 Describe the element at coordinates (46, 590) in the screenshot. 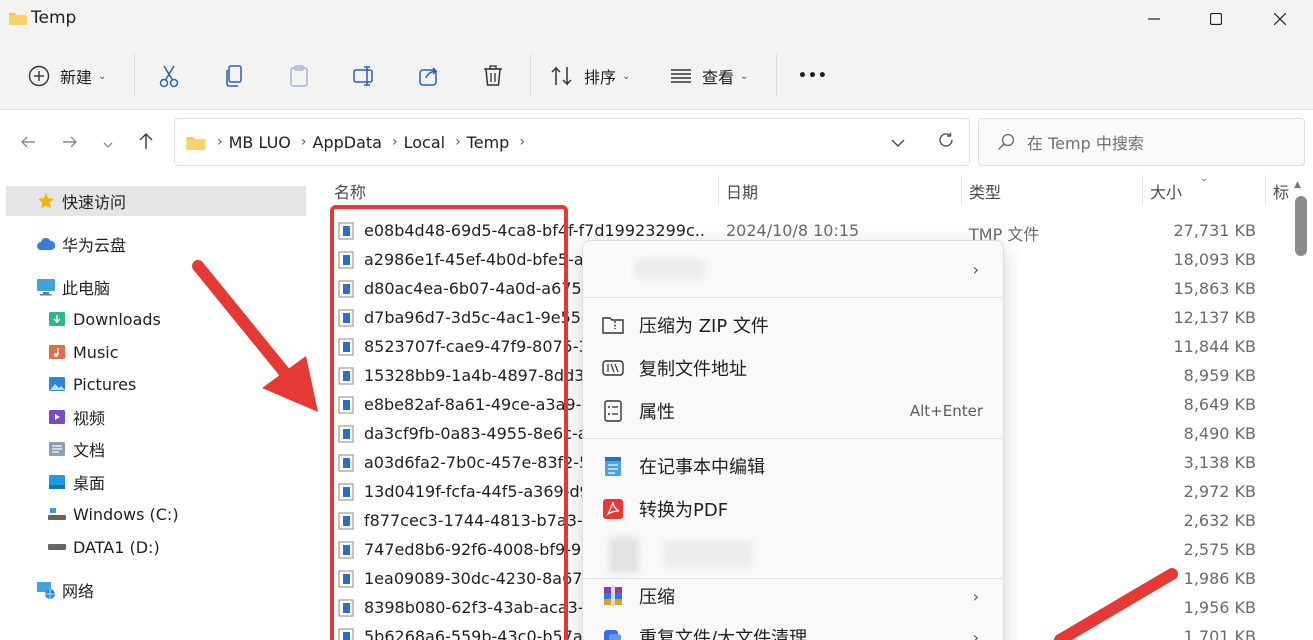

I see `network-icon` at that location.